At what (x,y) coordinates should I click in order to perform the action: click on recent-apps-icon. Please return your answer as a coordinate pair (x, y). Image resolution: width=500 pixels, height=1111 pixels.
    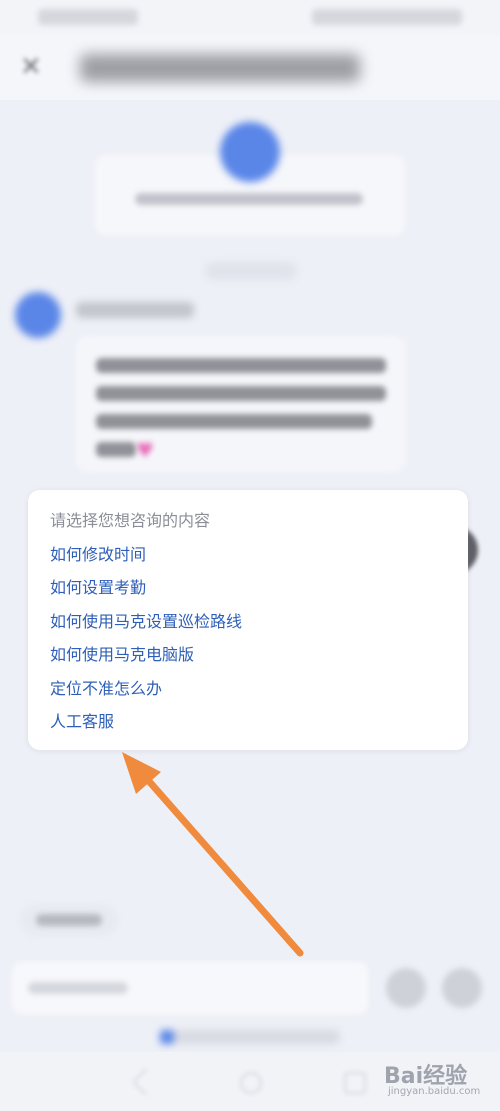
    Looking at the image, I should click on (355, 1083).